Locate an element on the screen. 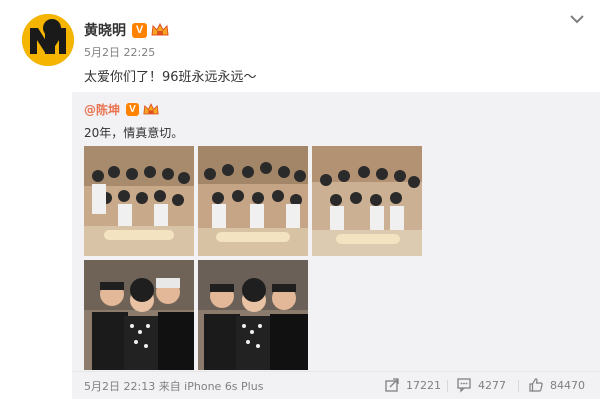 The width and height of the screenshot is (600, 411). repost-icon is located at coordinates (392, 385).